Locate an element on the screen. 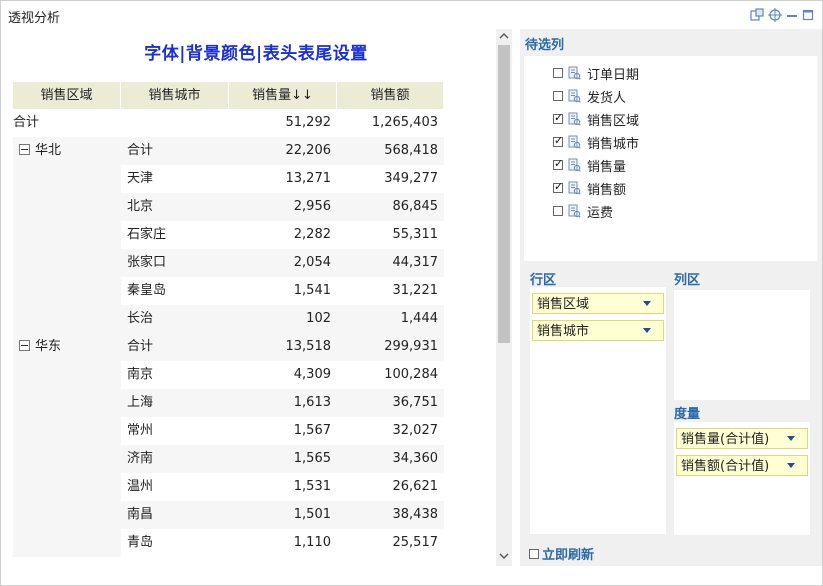 The image size is (823, 586). qty-cell: 13,271 is located at coordinates (308, 178).